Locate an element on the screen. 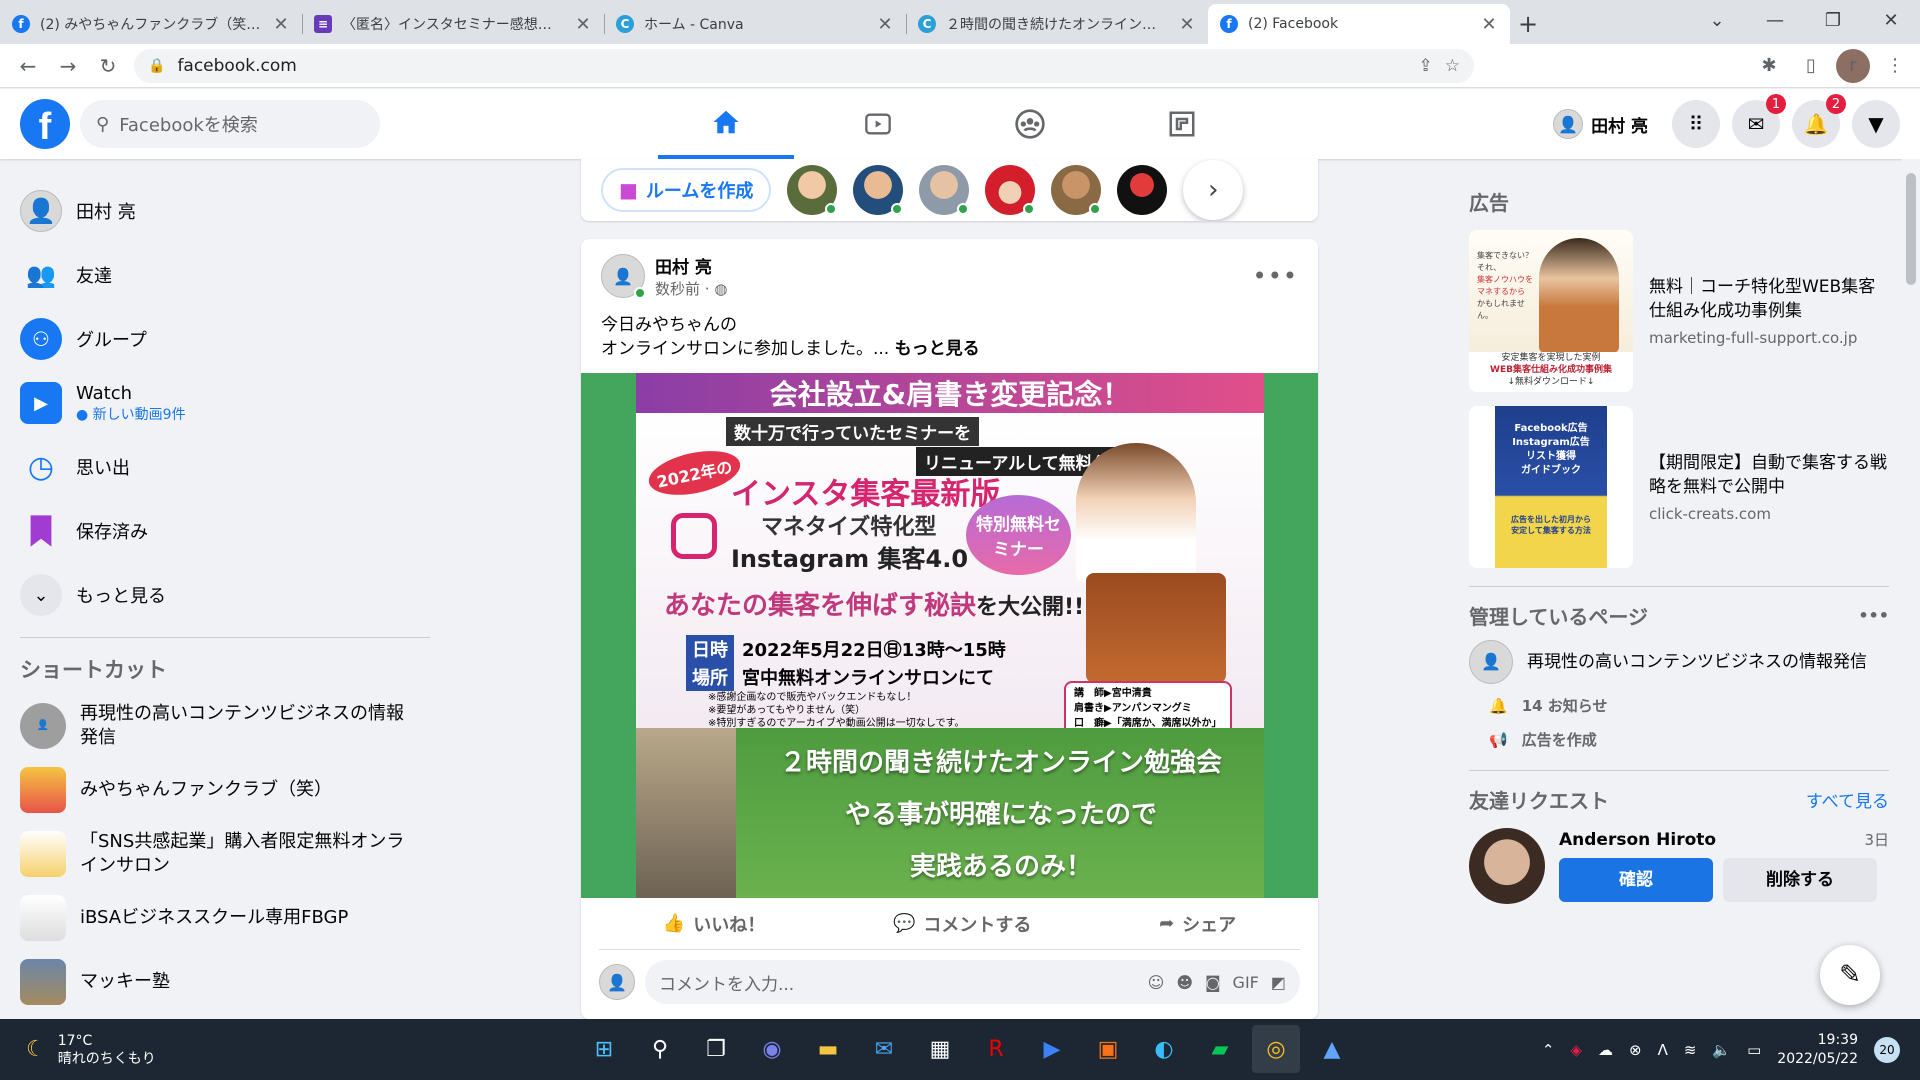  notifications-button: 🔔 2 is located at coordinates (1819, 121).